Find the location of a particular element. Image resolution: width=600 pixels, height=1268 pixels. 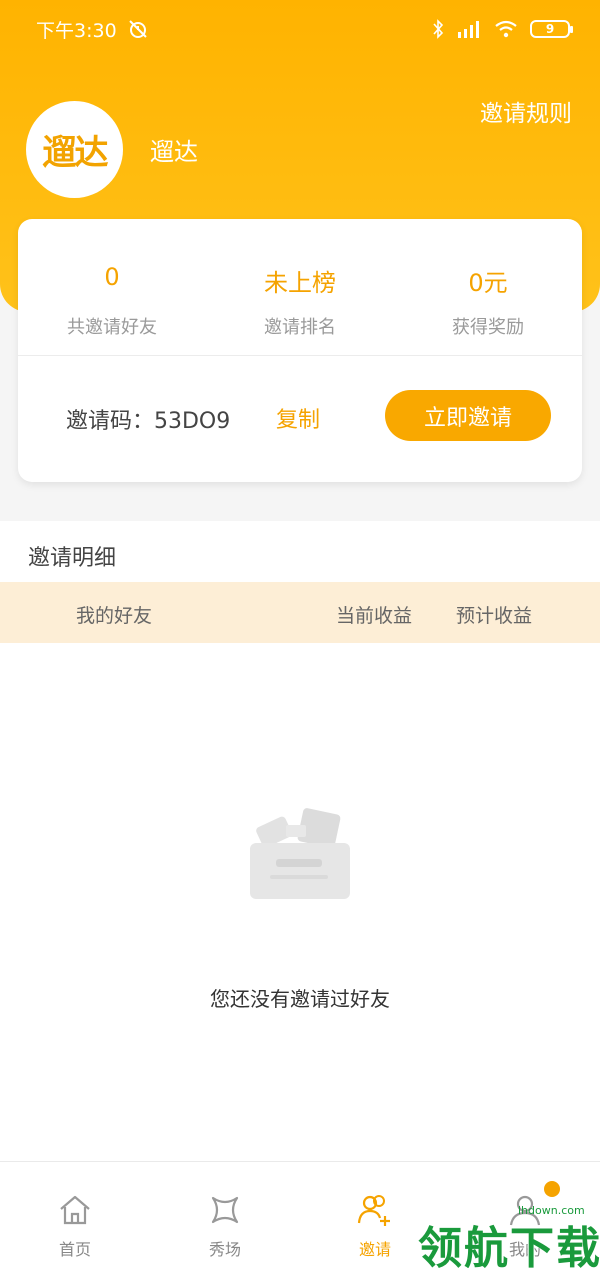

stat-invite-rank: 未上榜 邀请排名 is located at coordinates (300, 287).